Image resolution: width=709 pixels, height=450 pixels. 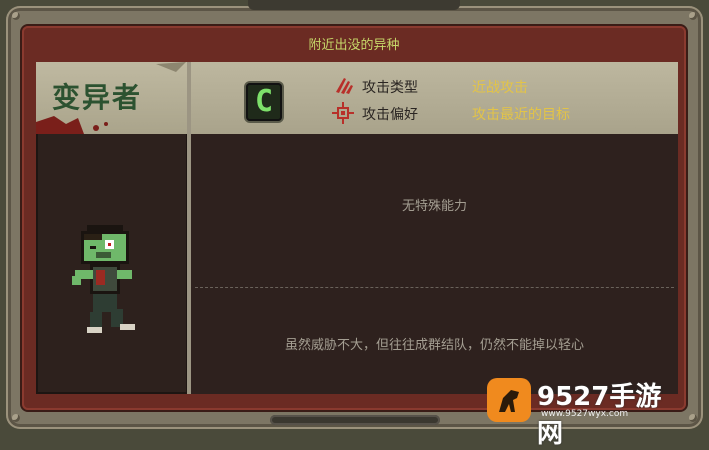 What do you see at coordinates (434, 206) in the screenshot?
I see `special-ability-text: 无特殊能力` at bounding box center [434, 206].